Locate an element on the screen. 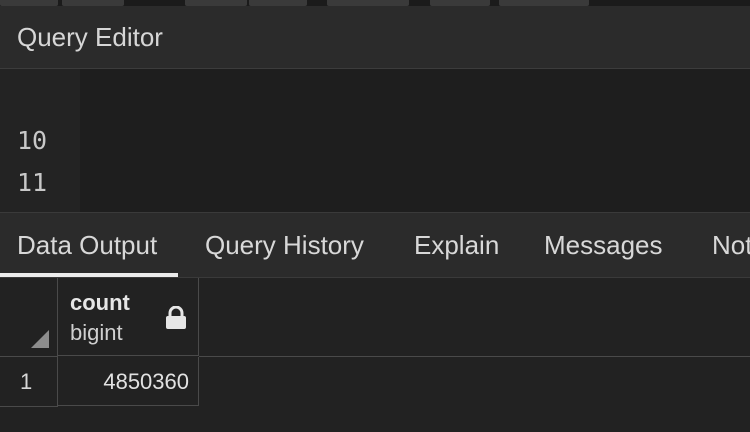 The image size is (750, 432). query-editor-header: Query Editor is located at coordinates (375, 37).